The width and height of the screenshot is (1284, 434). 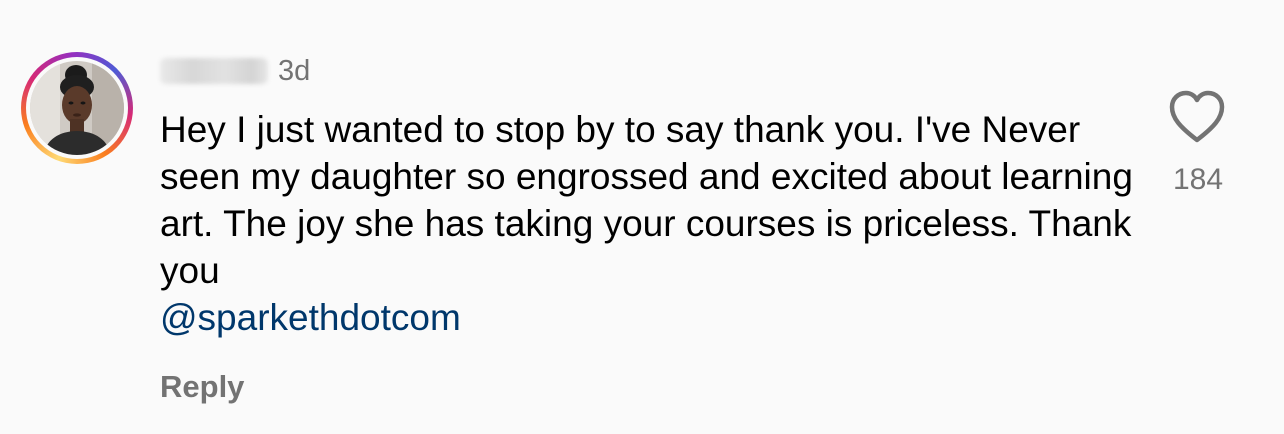 I want to click on avatar-image, so click(x=77, y=108).